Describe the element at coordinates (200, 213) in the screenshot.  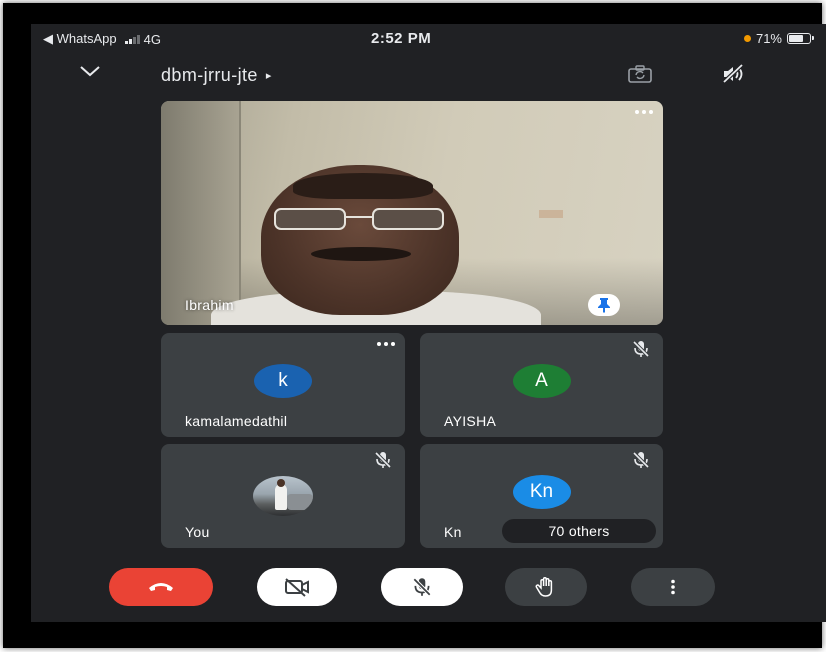
I see `video-wall-shadow` at that location.